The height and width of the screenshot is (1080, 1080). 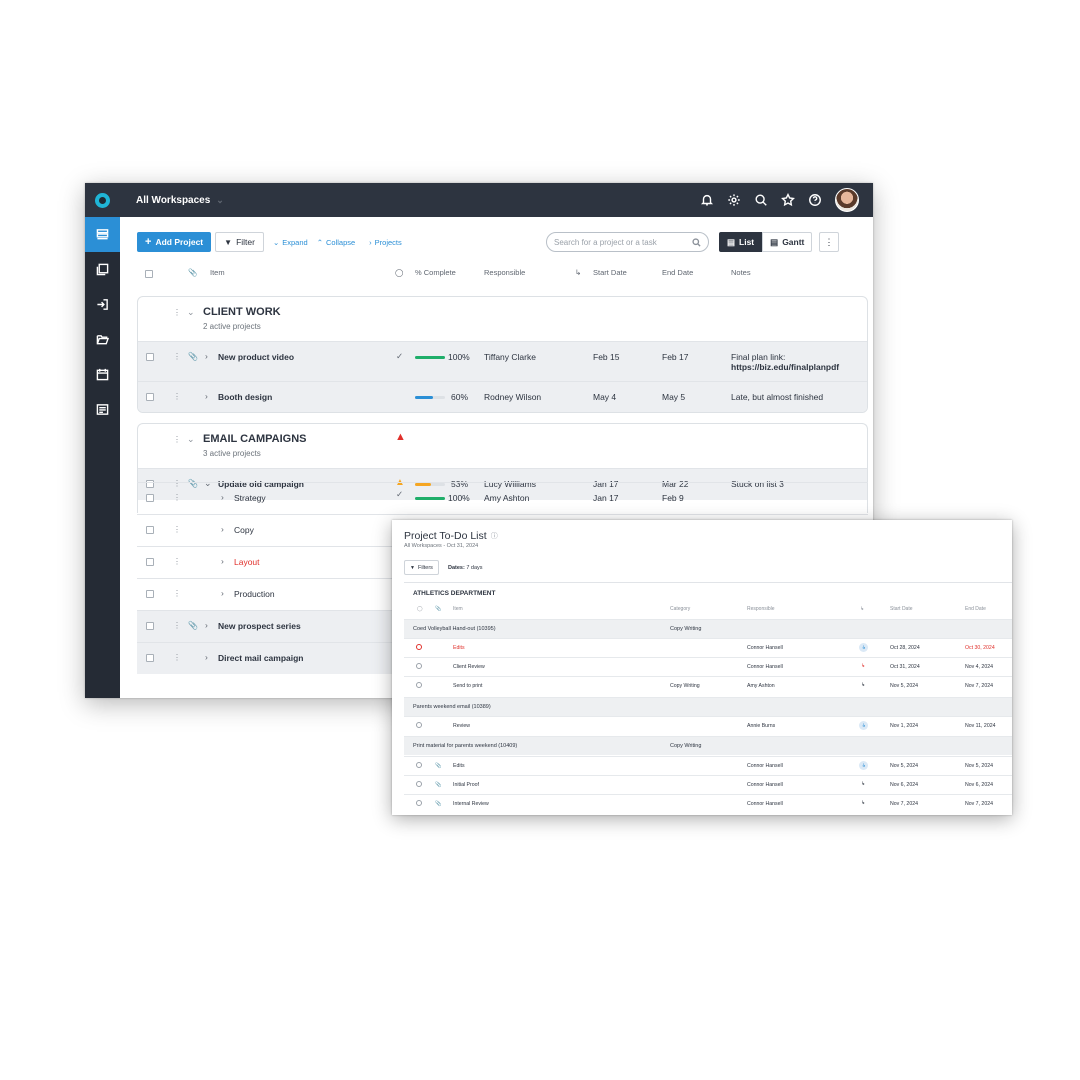 What do you see at coordinates (829, 242) in the screenshot?
I see `more-options-button: ⋮` at bounding box center [829, 242].